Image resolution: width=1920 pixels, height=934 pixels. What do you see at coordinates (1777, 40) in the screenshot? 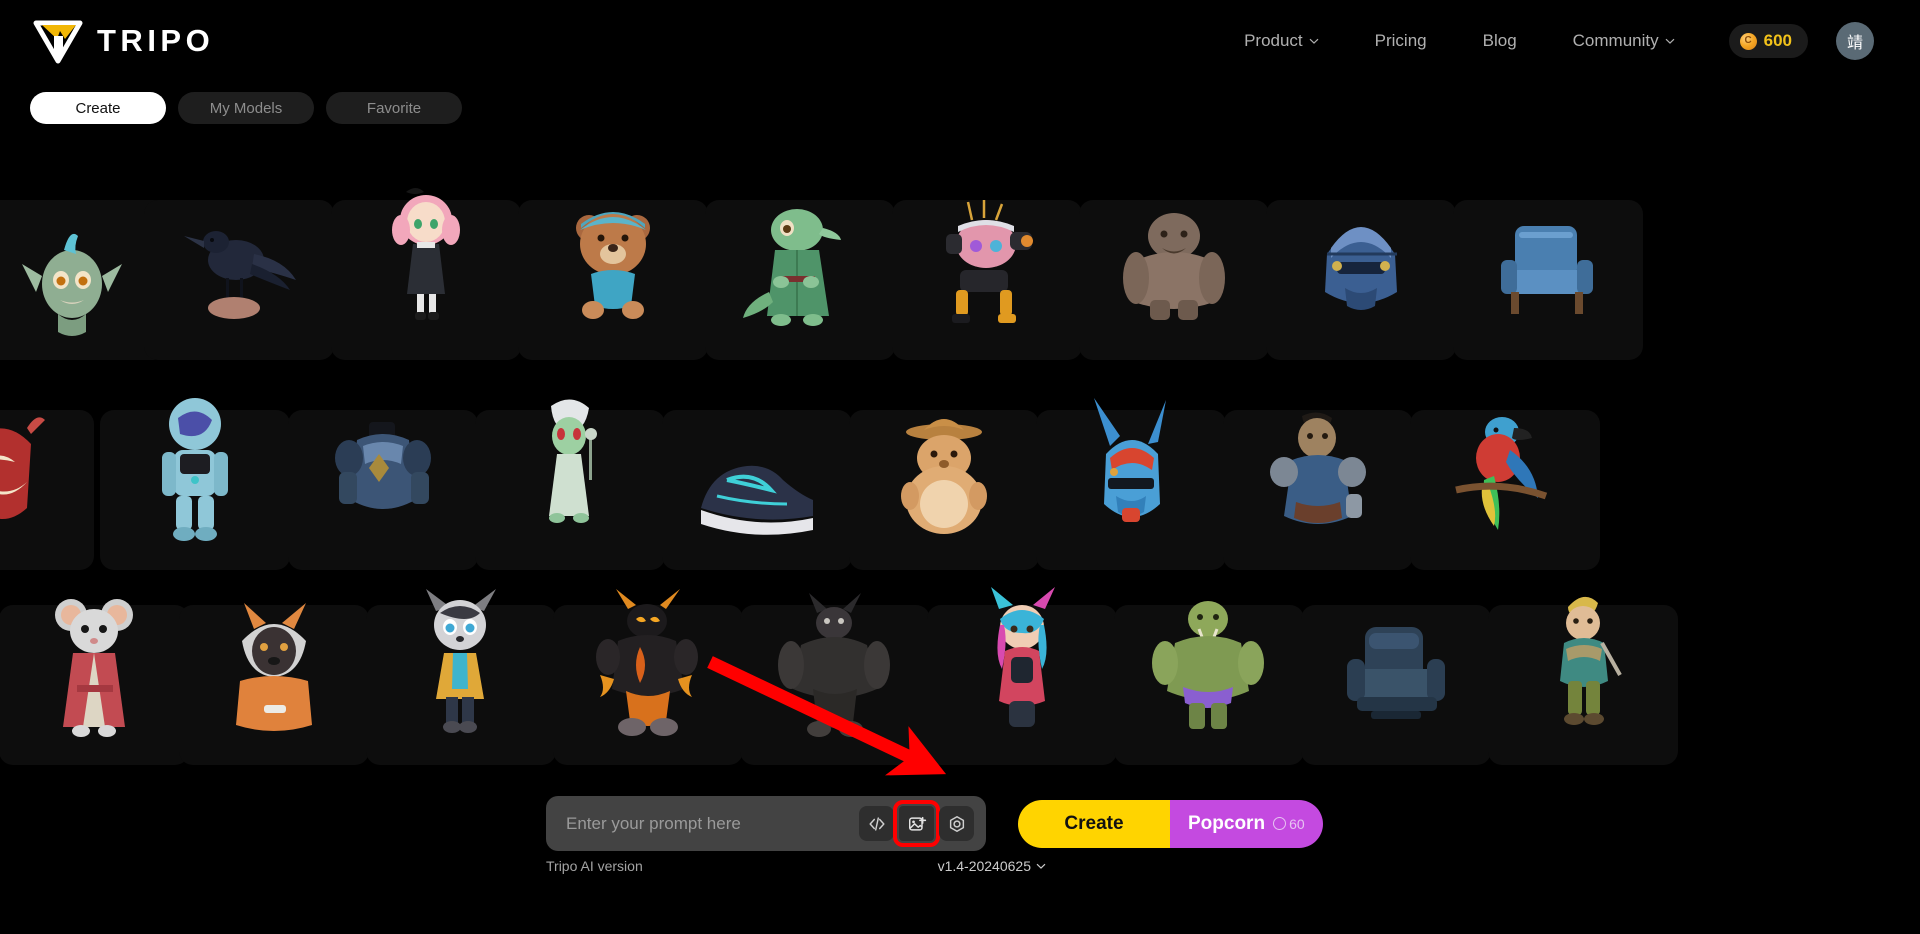
I see `credits-amount: 600` at bounding box center [1777, 40].